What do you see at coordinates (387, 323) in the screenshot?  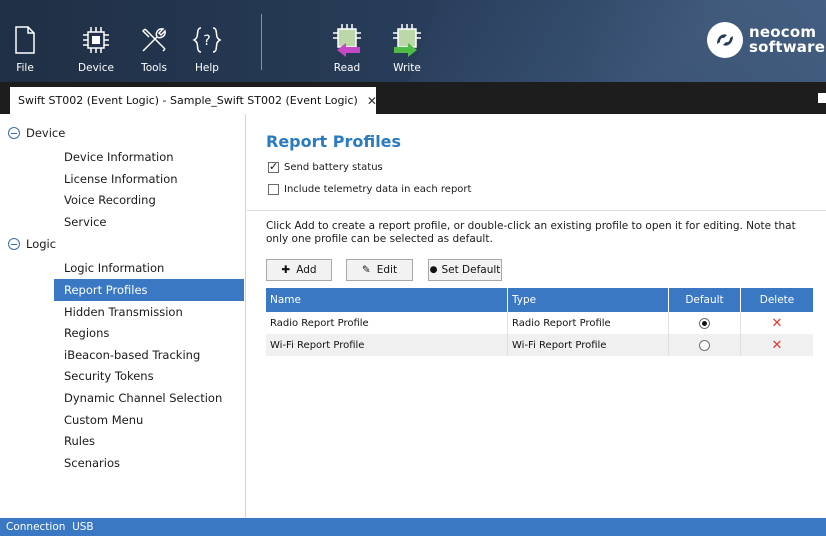 I see `cell-name: Radio Report Profile` at bounding box center [387, 323].